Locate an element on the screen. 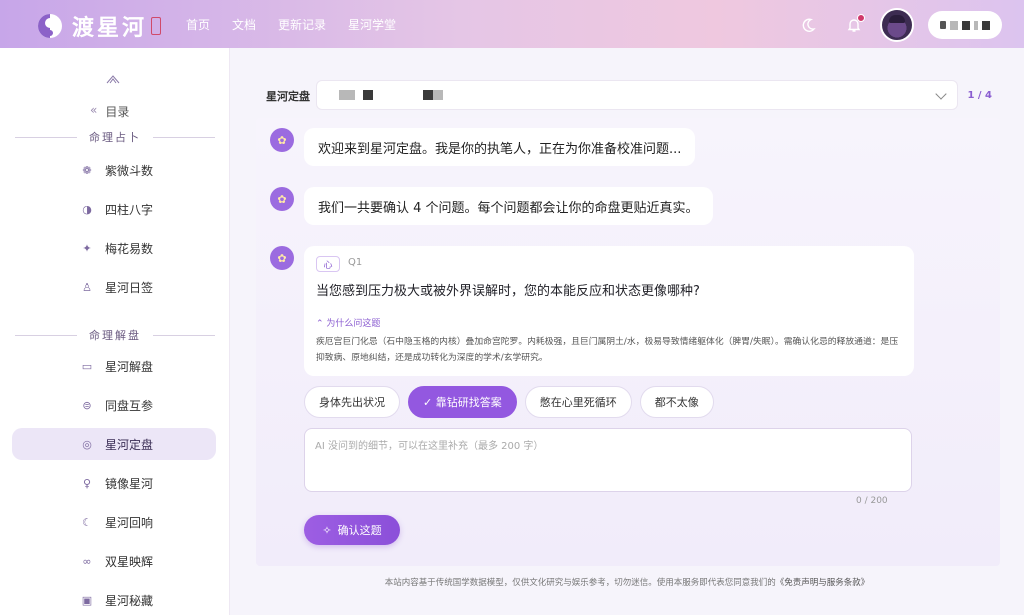 This screenshot has height=615, width=1024. seal-icon is located at coordinates (156, 26).